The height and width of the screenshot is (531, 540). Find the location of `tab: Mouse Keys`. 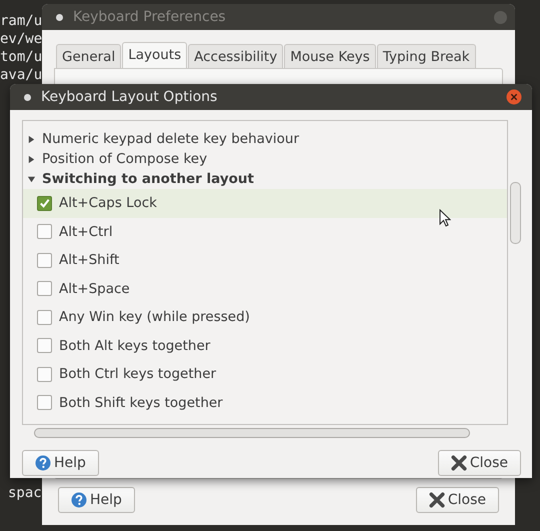

tab: Mouse Keys is located at coordinates (330, 56).